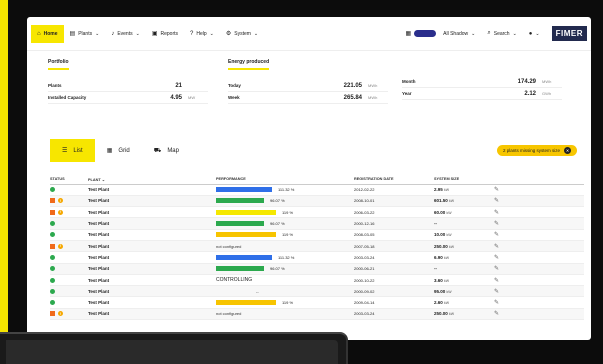  I want to click on table-row: Test Plant -- 2000-09-02 95.00 kW ✎, so click(317, 291).